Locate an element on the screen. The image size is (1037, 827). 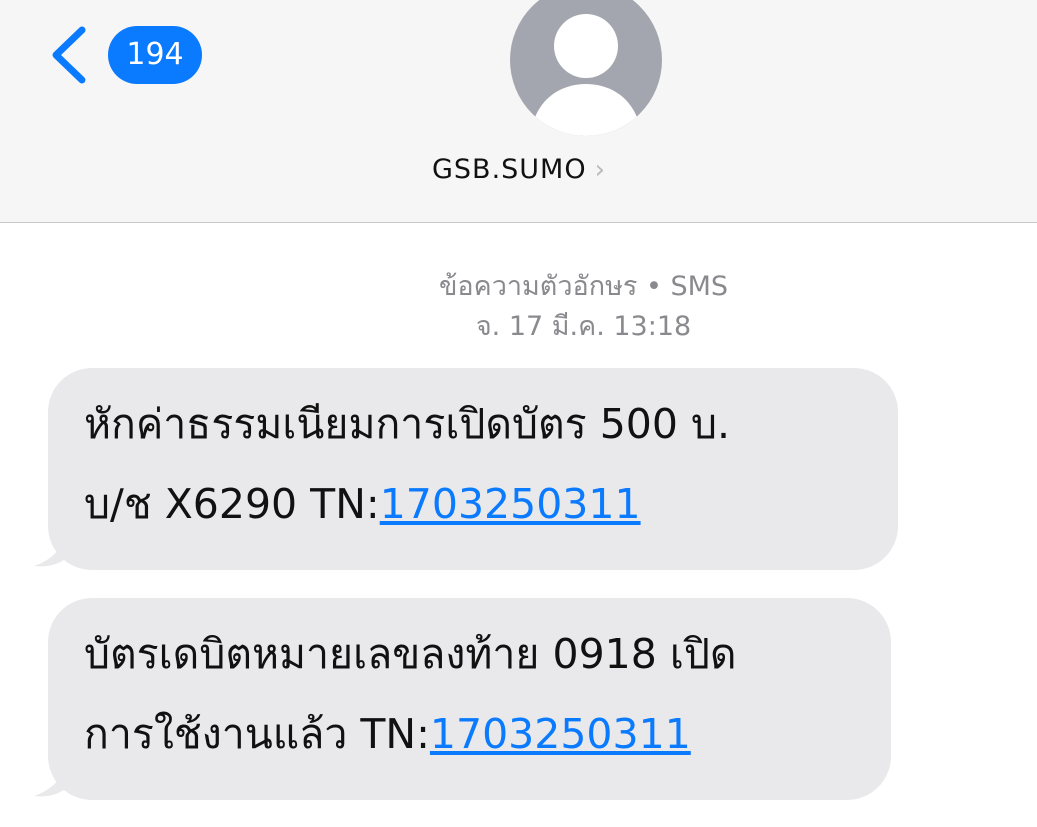
message-text-part: การใช้งานแล้ว TN: is located at coordinates (257, 734).